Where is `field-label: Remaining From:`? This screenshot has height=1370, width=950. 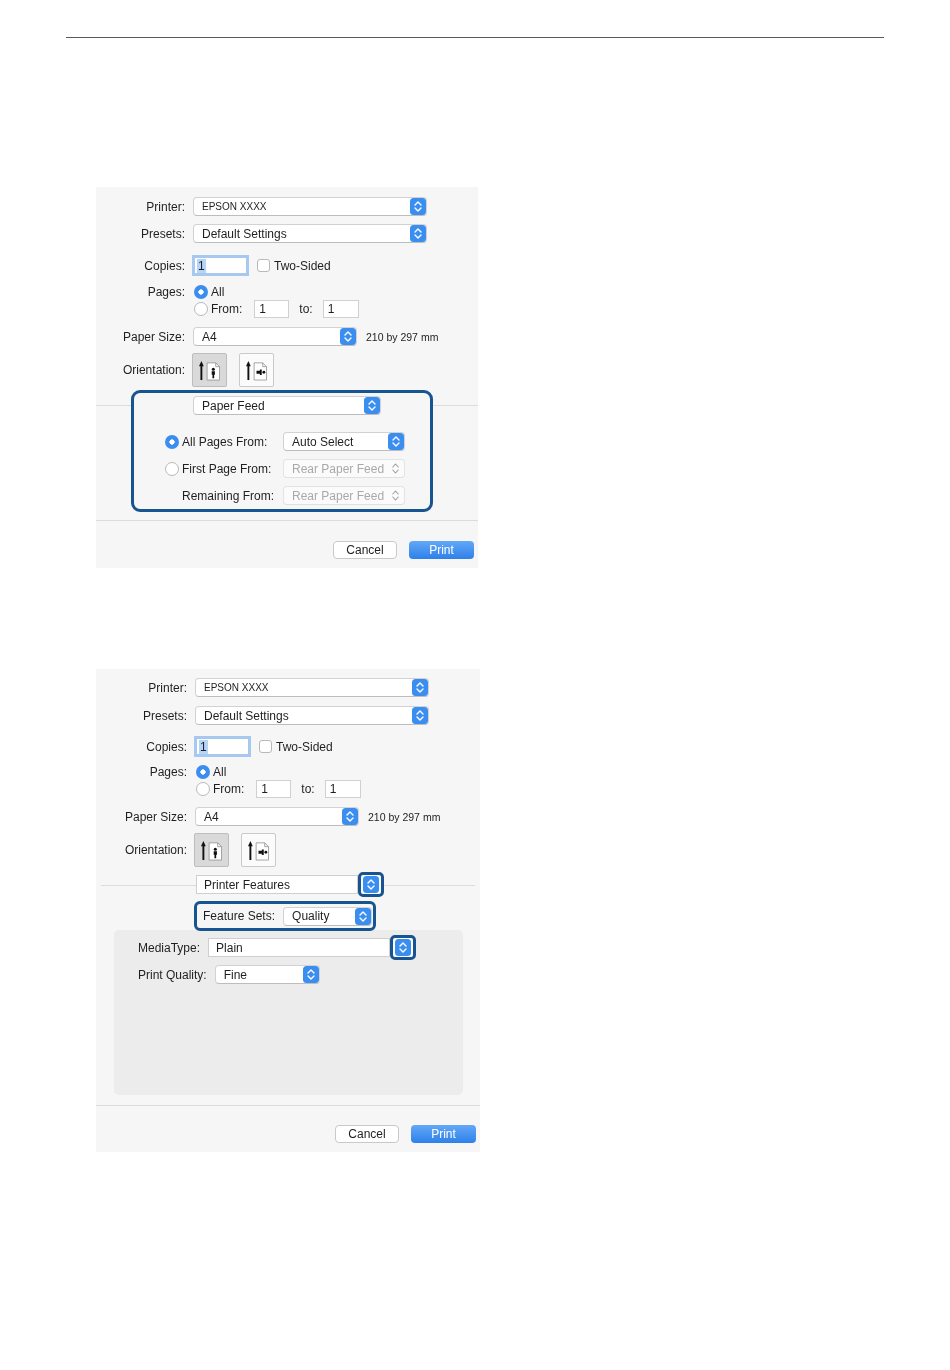 field-label: Remaining From: is located at coordinates (229, 495).